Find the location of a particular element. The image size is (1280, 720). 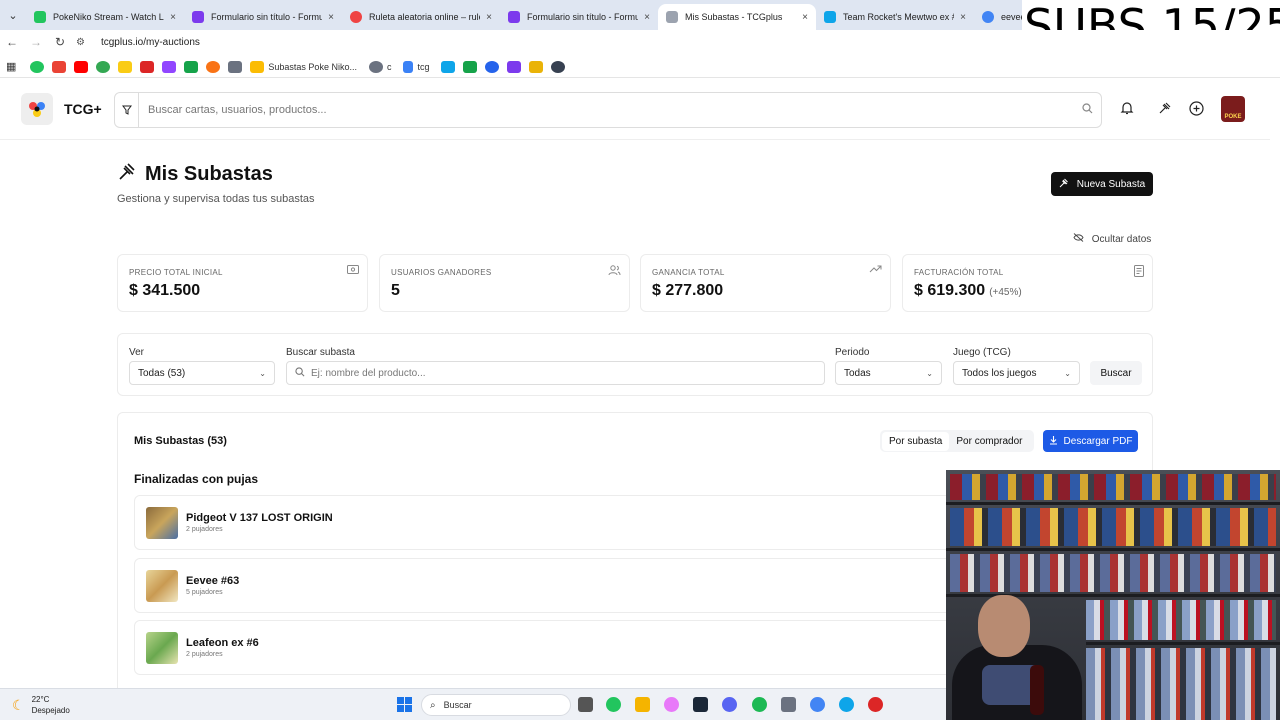

windows-start-icon is located at coordinates (404, 704).